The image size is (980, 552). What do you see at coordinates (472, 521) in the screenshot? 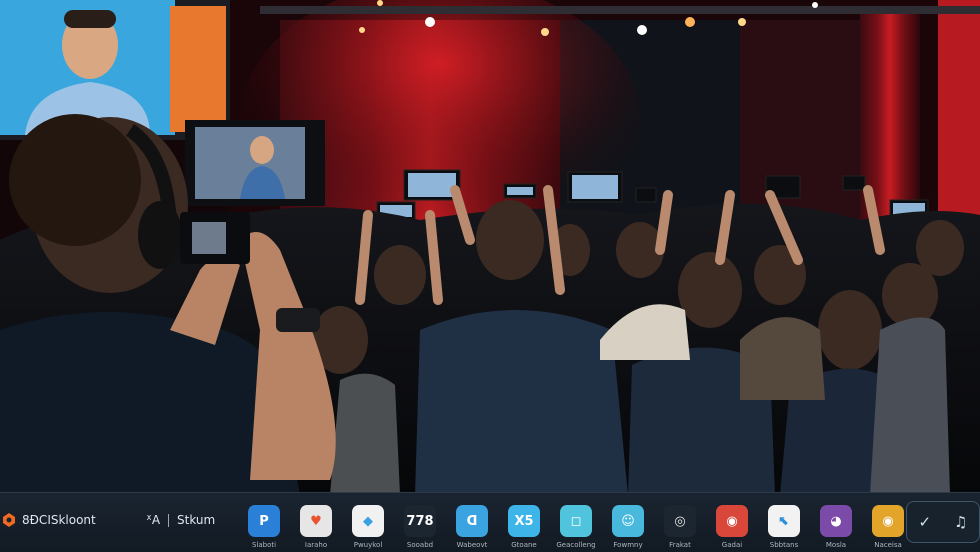
I see `chat-icon: ᗡ` at bounding box center [472, 521].